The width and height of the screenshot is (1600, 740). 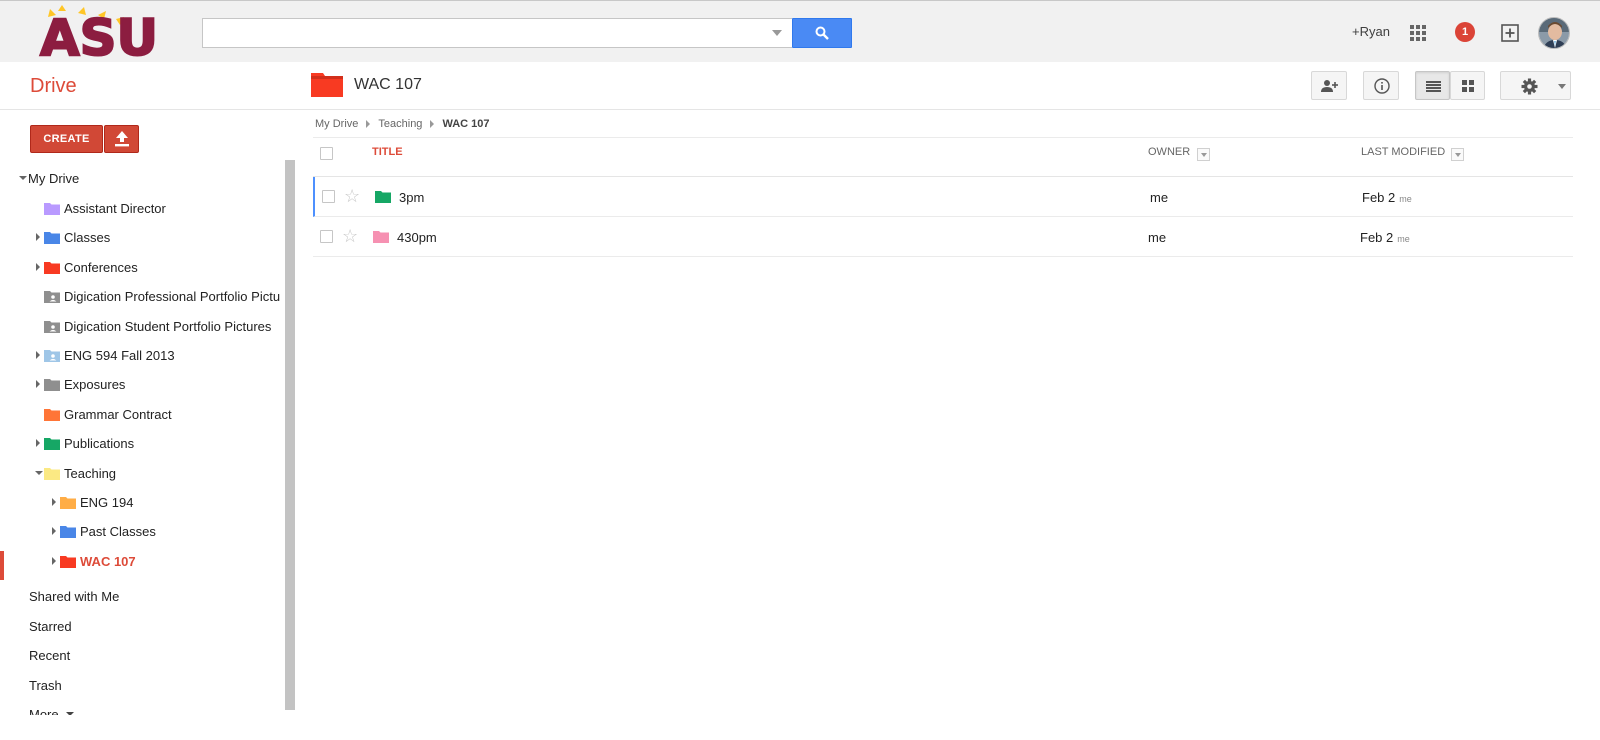 I want to click on sidebar-folder-item: ENG 594 Fall 2013, so click(x=142, y=355).